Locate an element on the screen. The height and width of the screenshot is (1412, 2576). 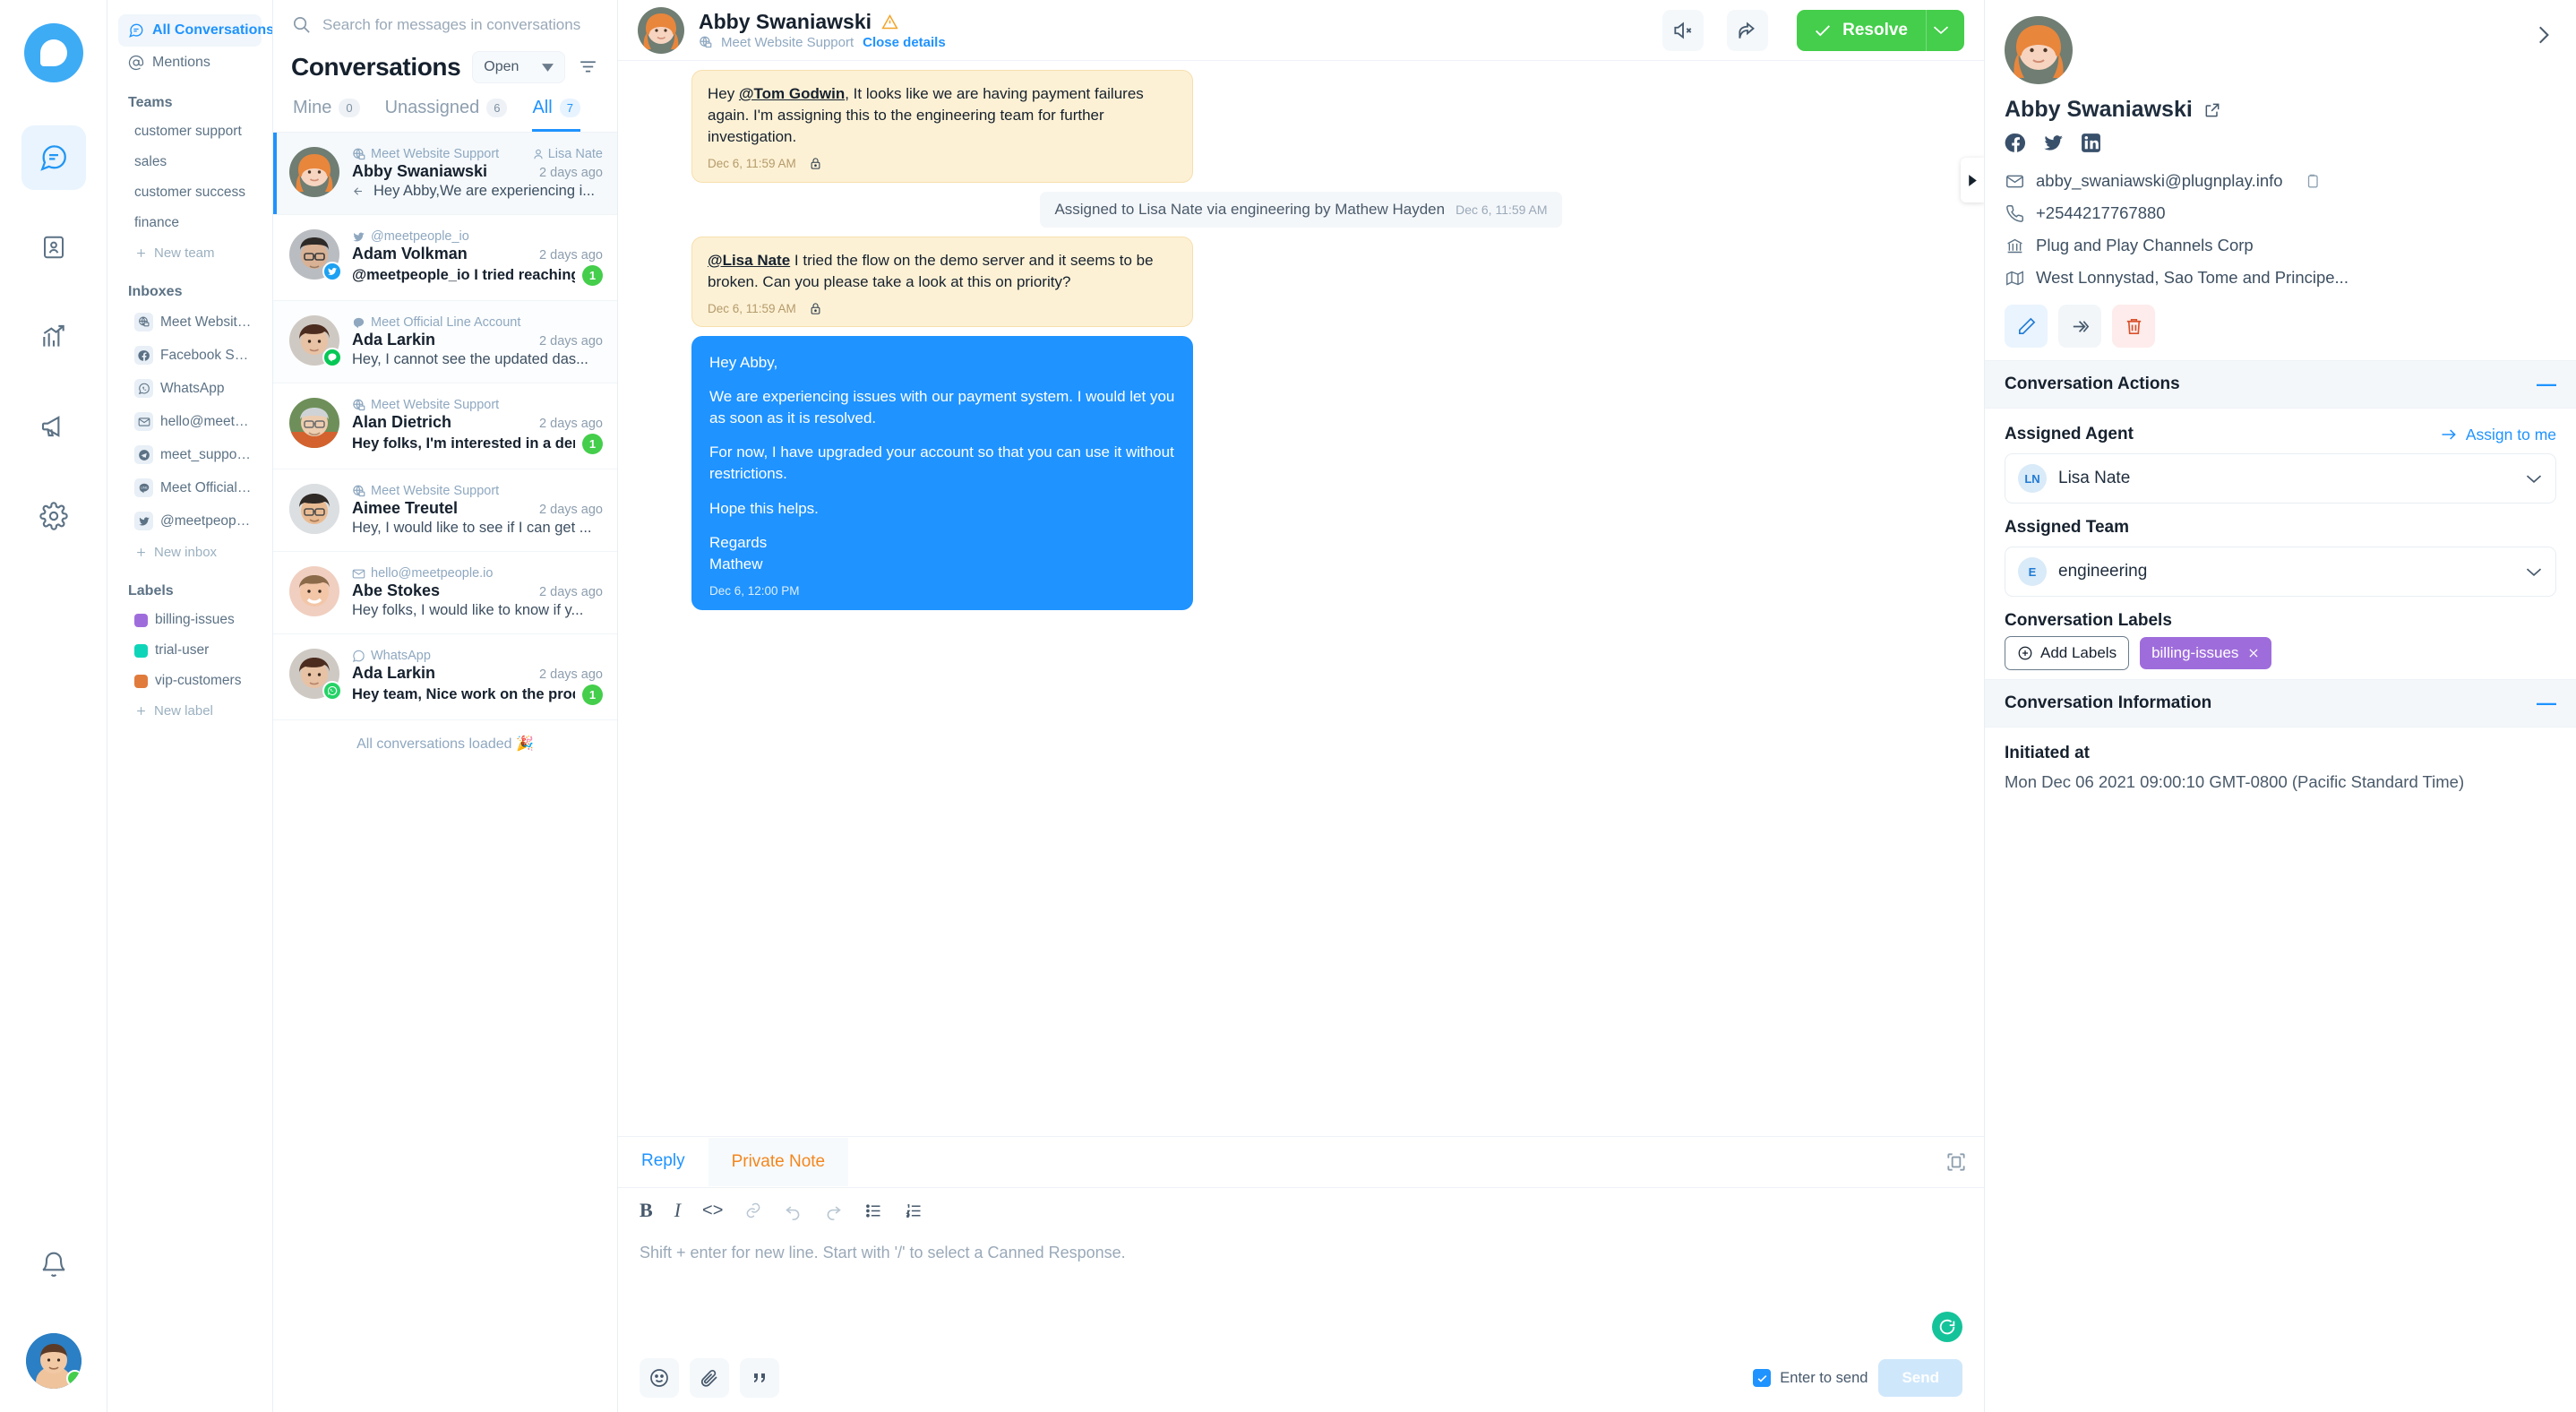
tab-reply: Reply is located at coordinates (663, 1162).